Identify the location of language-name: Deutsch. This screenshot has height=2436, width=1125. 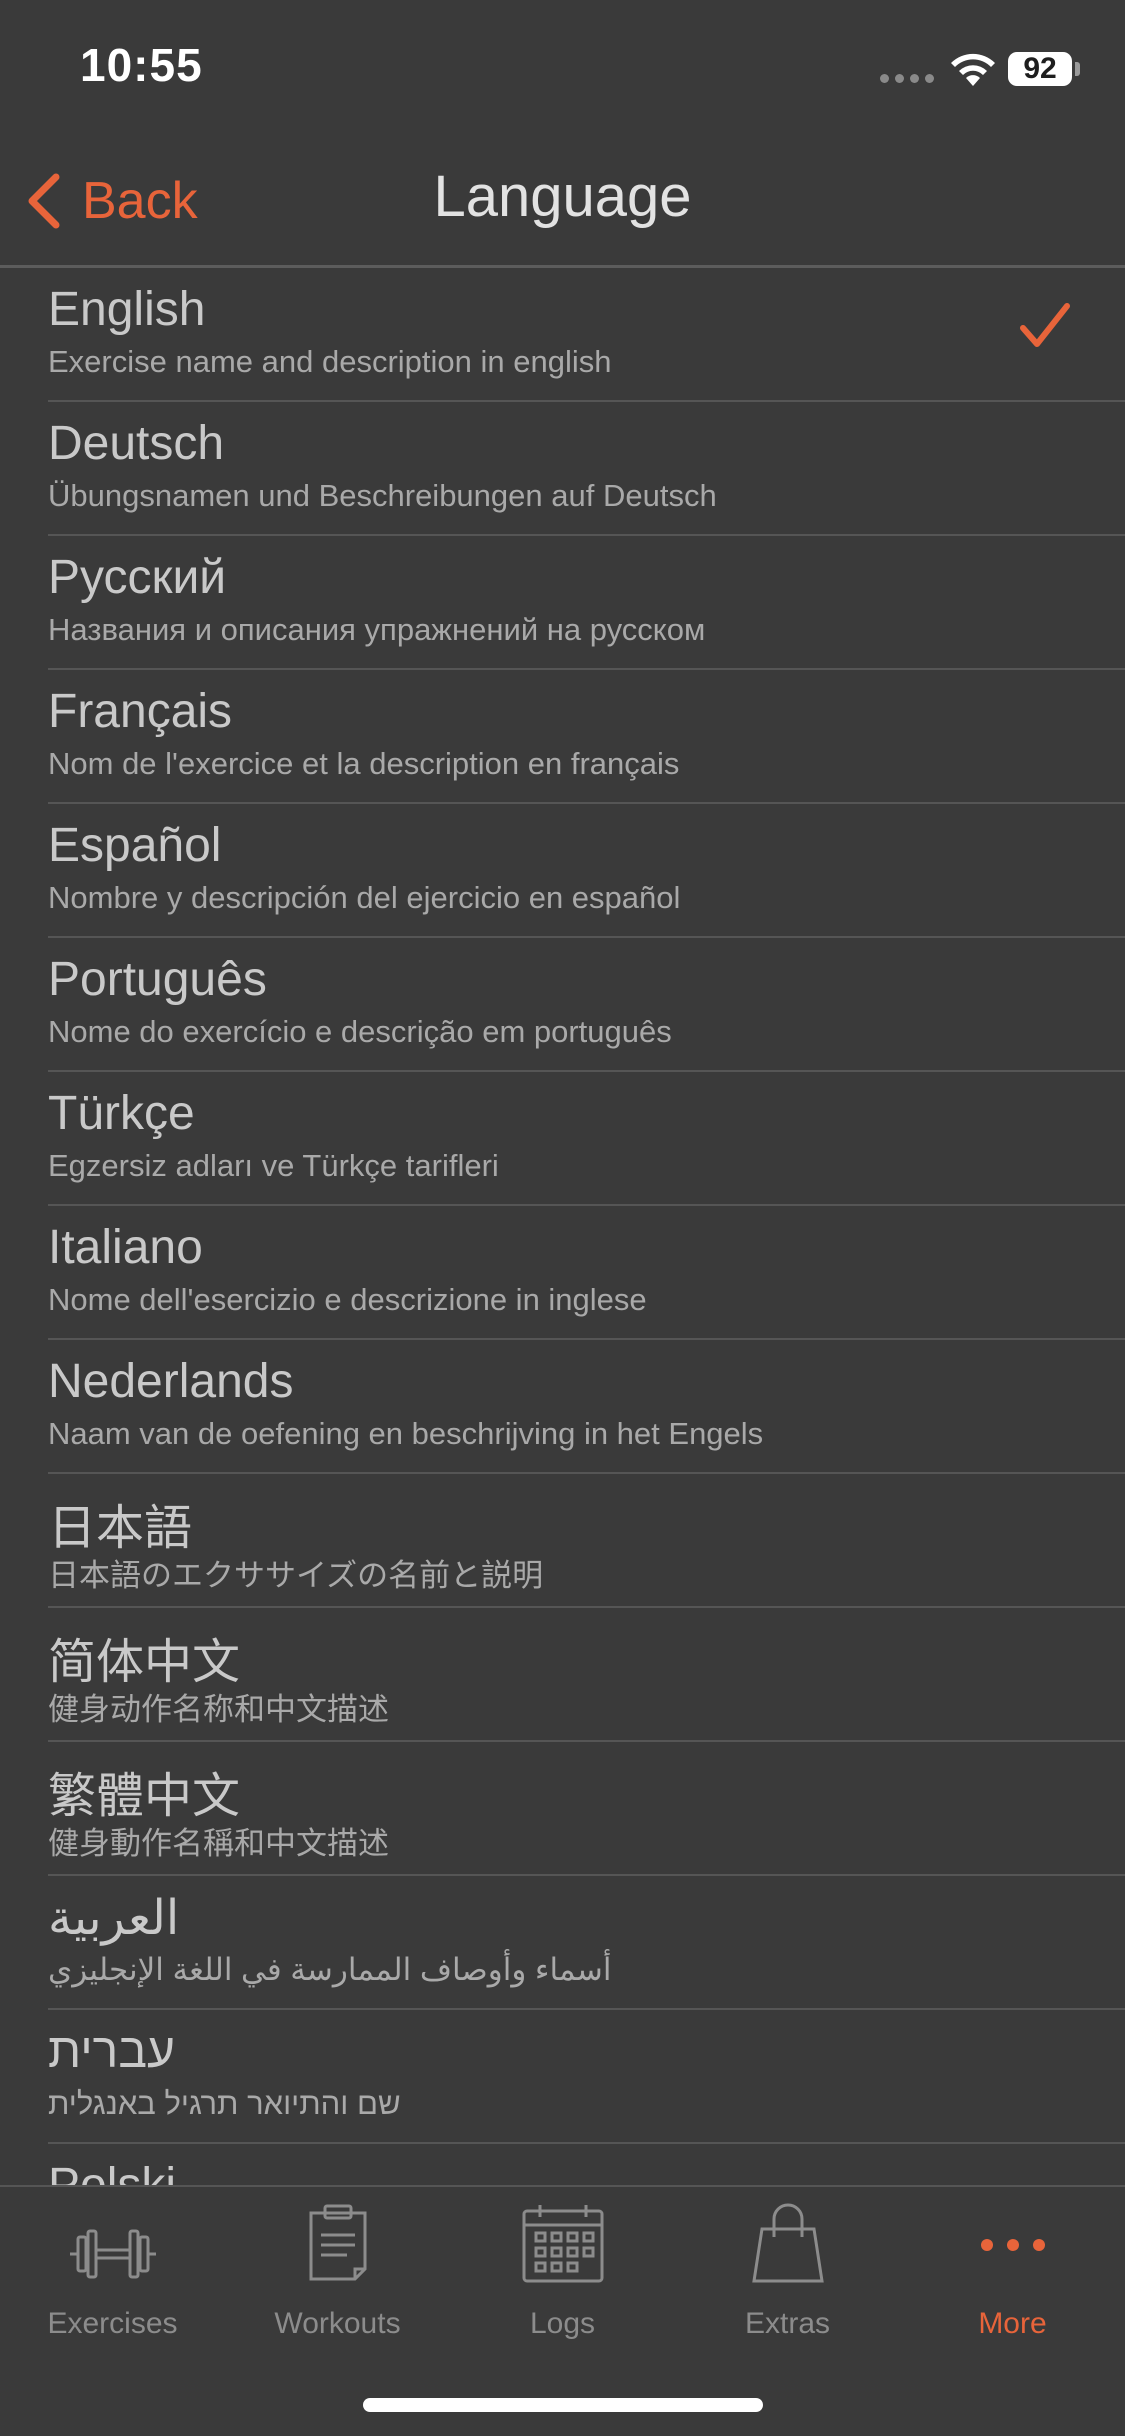
(136, 443).